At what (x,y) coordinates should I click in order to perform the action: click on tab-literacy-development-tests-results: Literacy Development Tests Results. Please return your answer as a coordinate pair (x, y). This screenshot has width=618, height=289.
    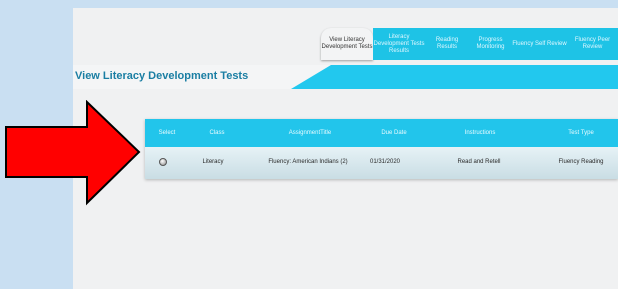
    Looking at the image, I should click on (399, 44).